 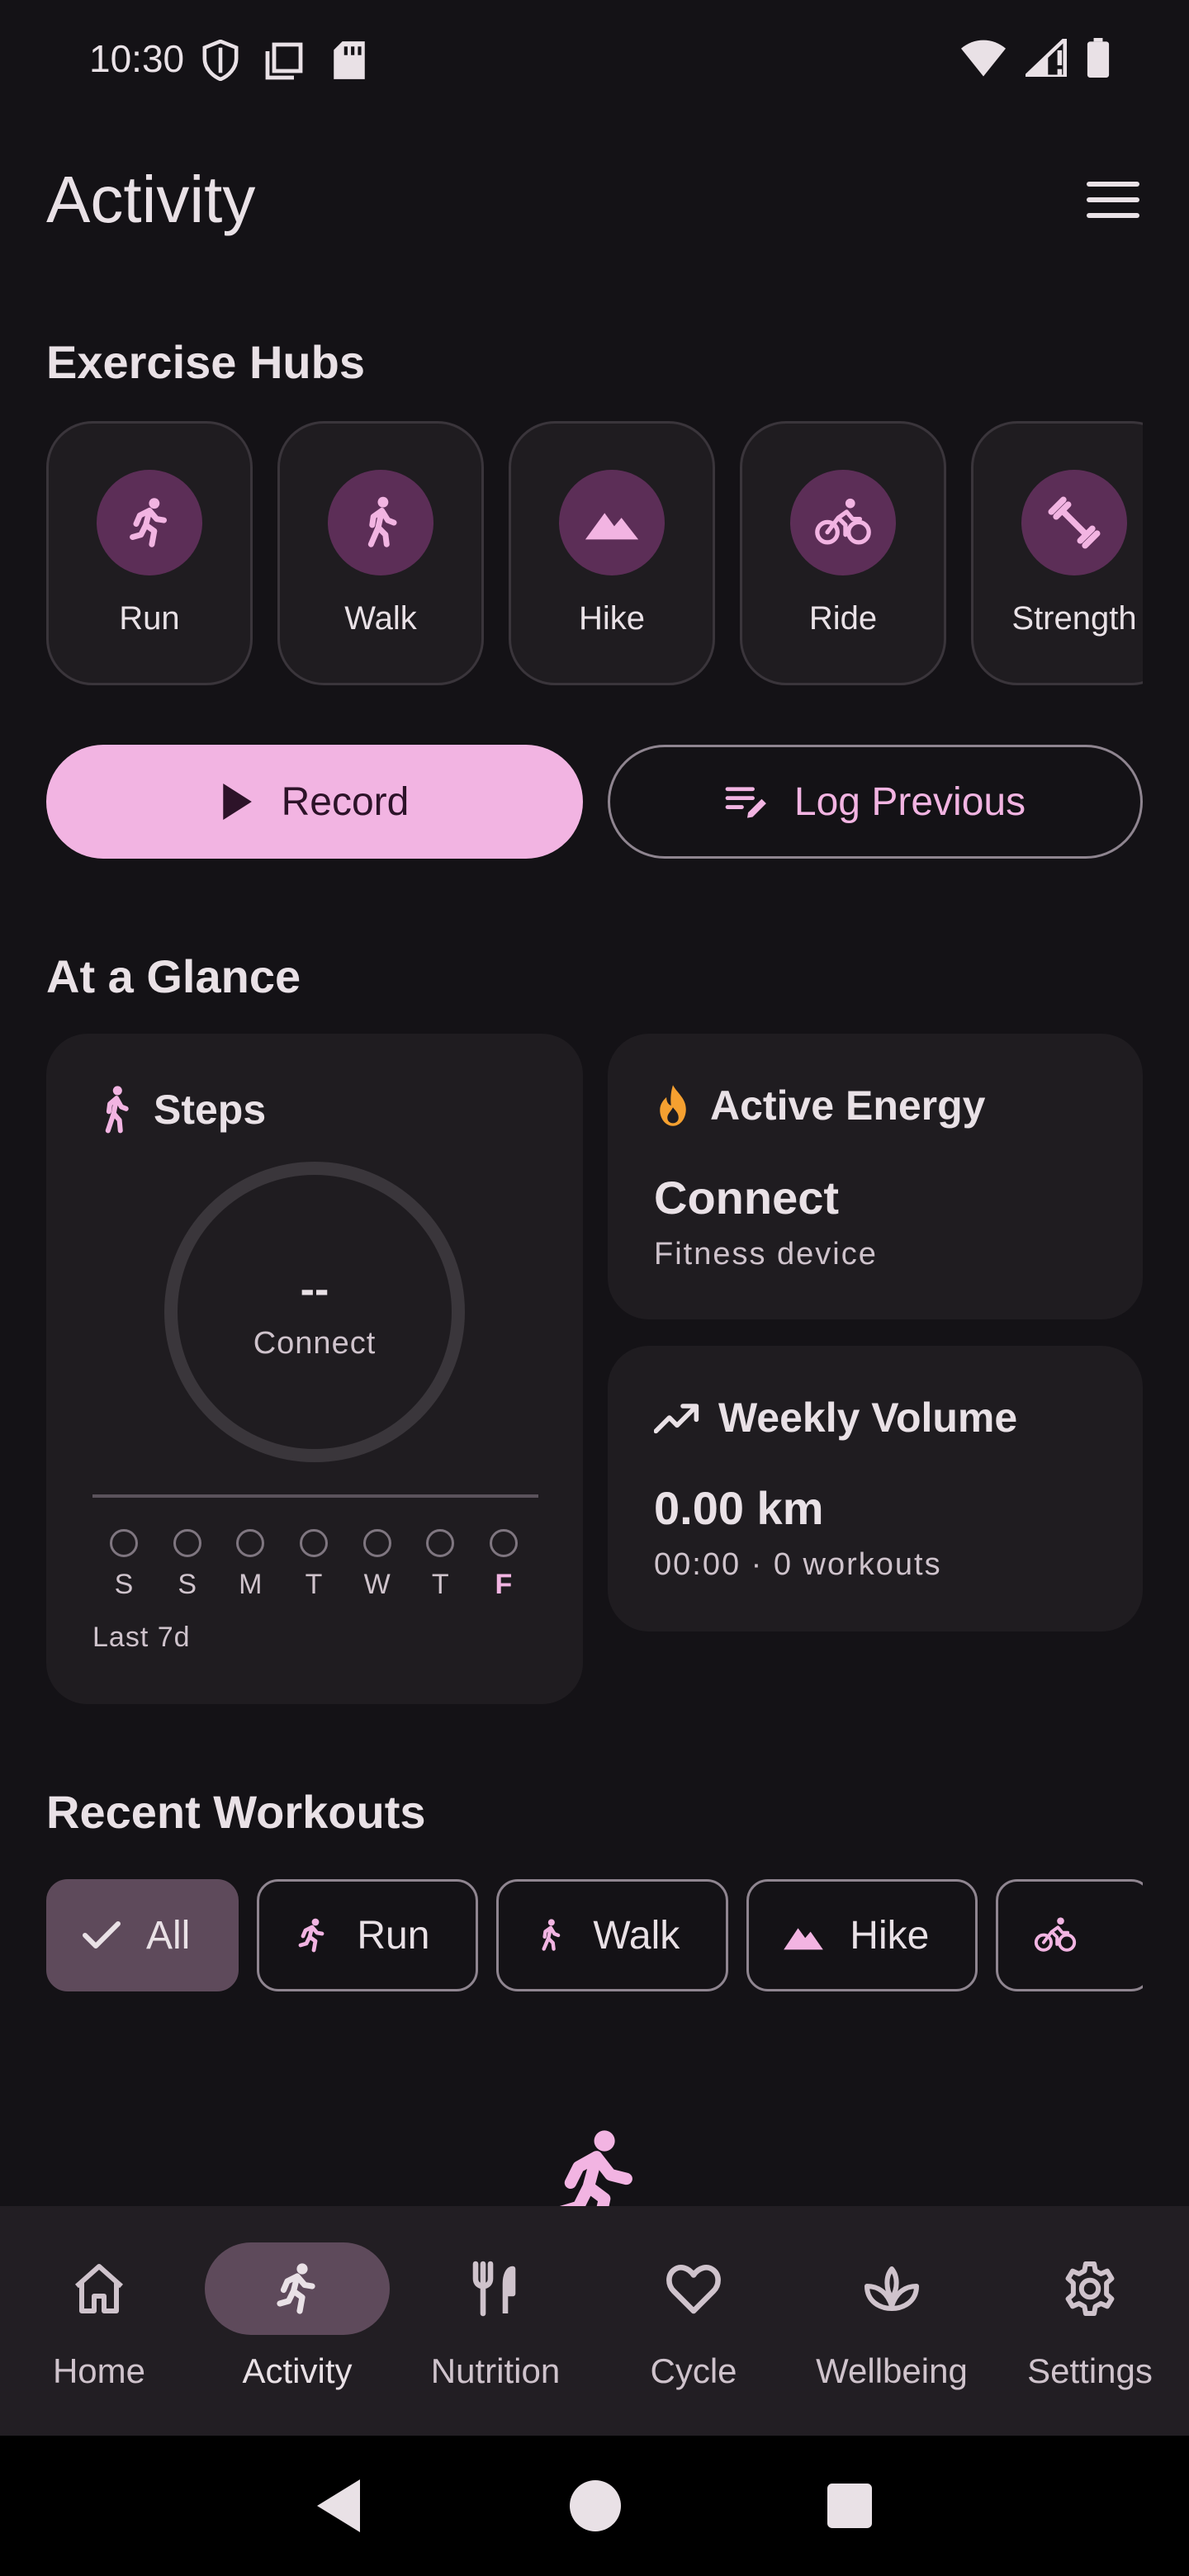 I want to click on filter-chip-run: Run, so click(x=368, y=1935).